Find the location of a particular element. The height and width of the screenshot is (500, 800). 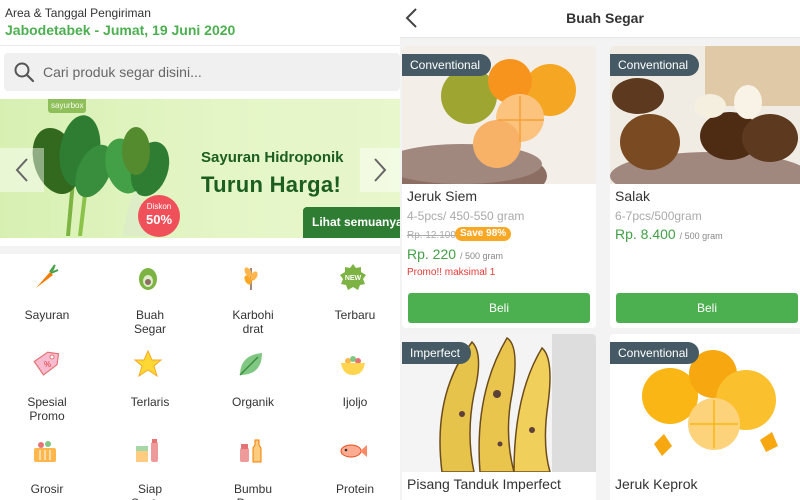

category-organik: Organik is located at coordinates (253, 384).